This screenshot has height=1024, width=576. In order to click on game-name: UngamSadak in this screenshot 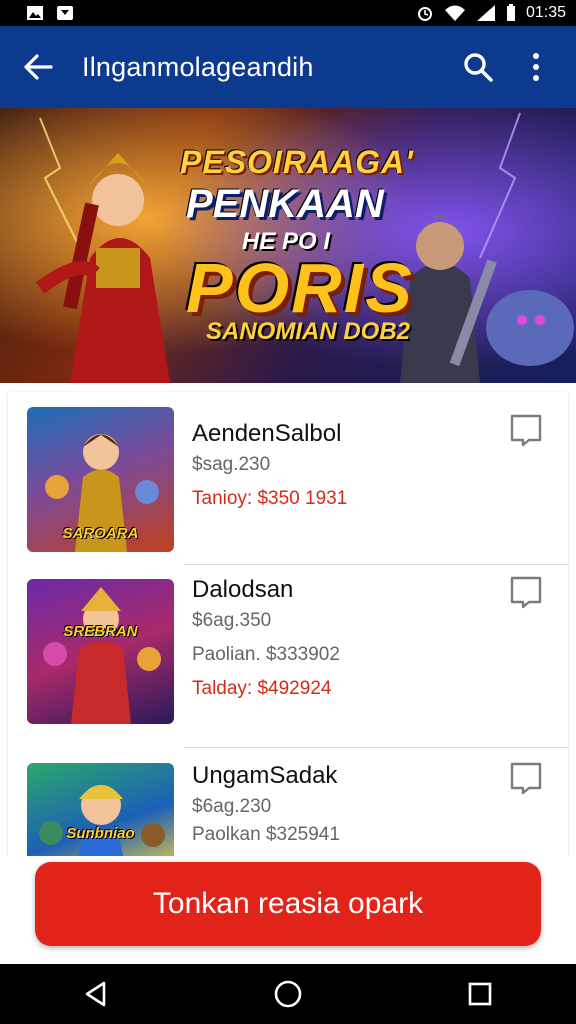, I will do `click(265, 775)`.